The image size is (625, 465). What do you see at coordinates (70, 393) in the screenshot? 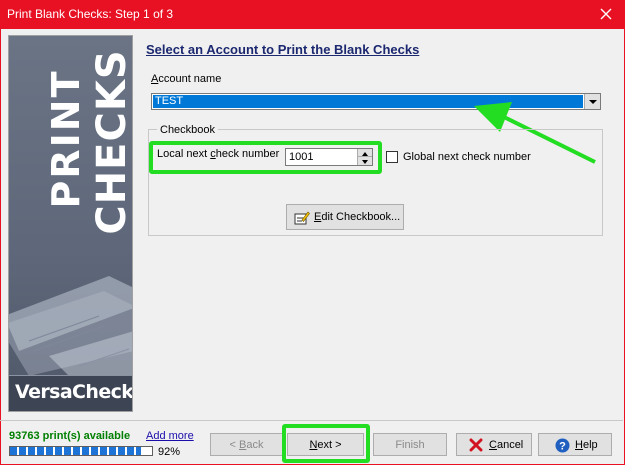
I see `versacheck-logo: VersaCheck` at bounding box center [70, 393].